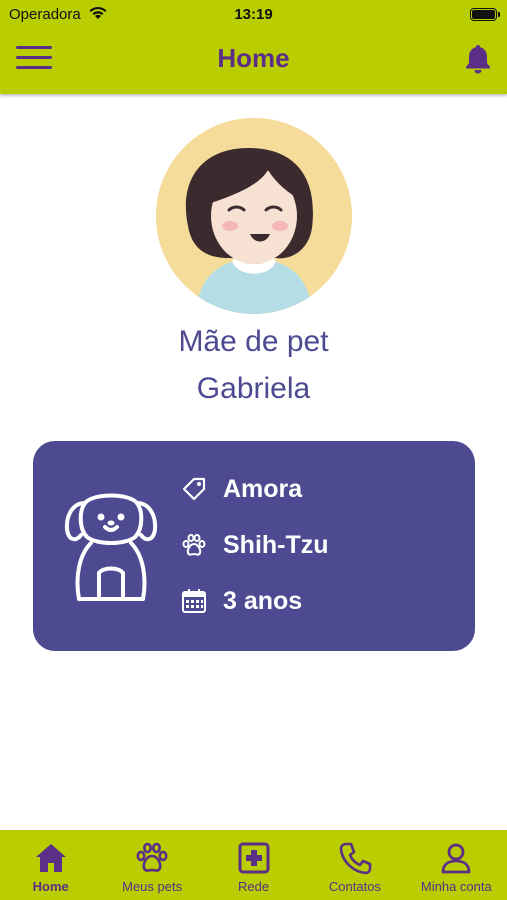 The image size is (507, 900). I want to click on clock: 13:19, so click(253, 14).